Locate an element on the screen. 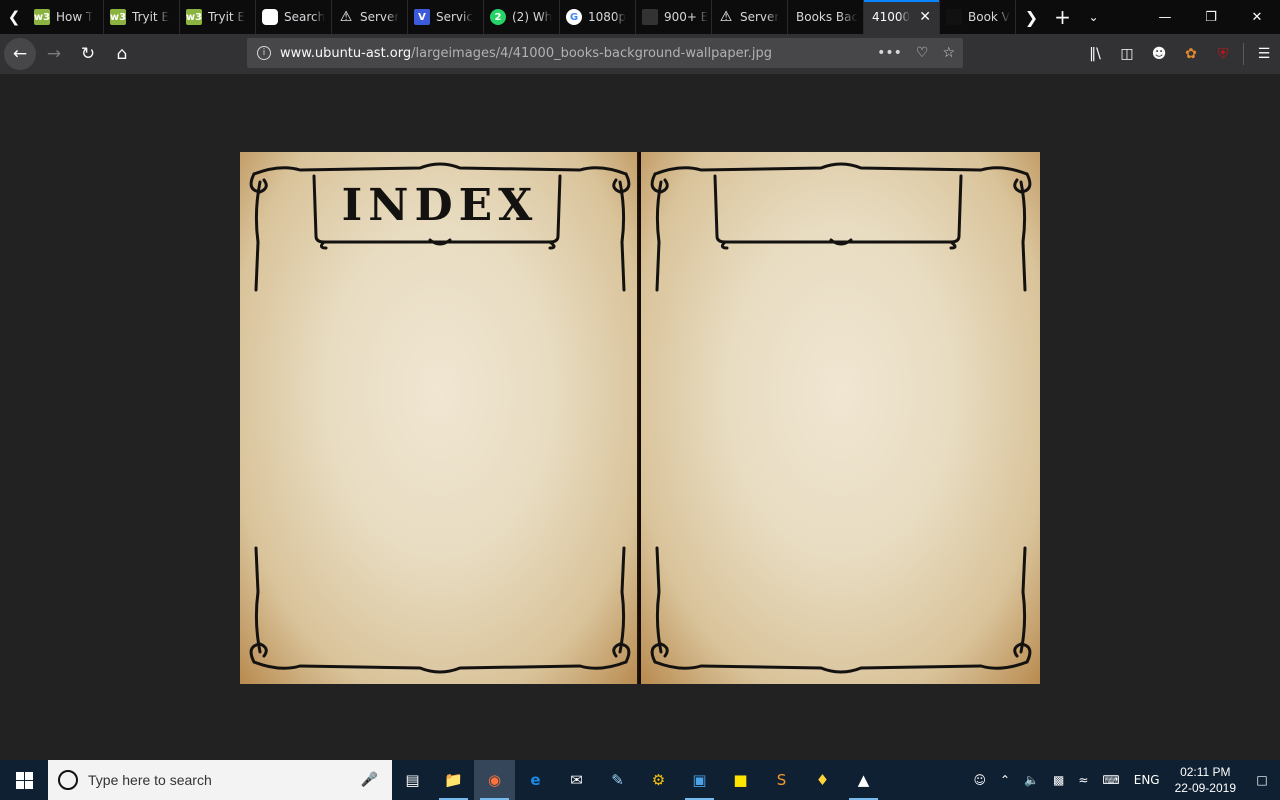 The image size is (1280, 800). sticky-notes-icon: ■ is located at coordinates (740, 780).